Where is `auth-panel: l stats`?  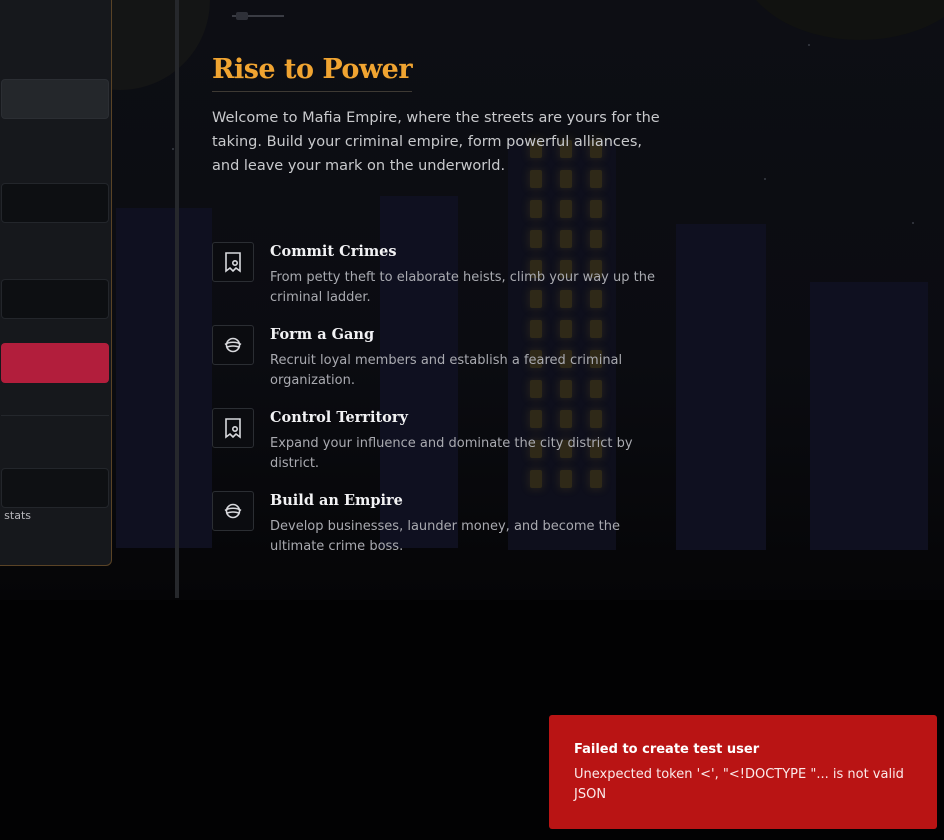 auth-panel: l stats is located at coordinates (56, 283).